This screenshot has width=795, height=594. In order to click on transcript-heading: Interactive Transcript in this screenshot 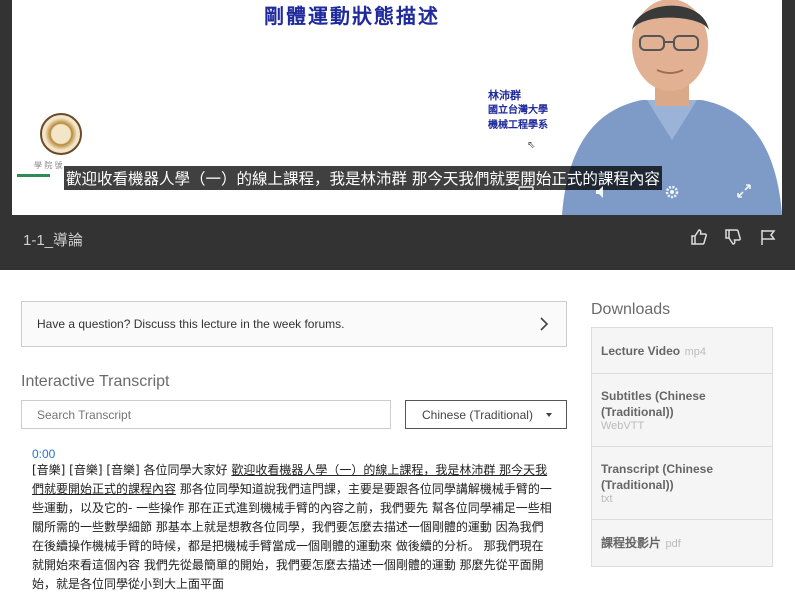, I will do `click(95, 381)`.